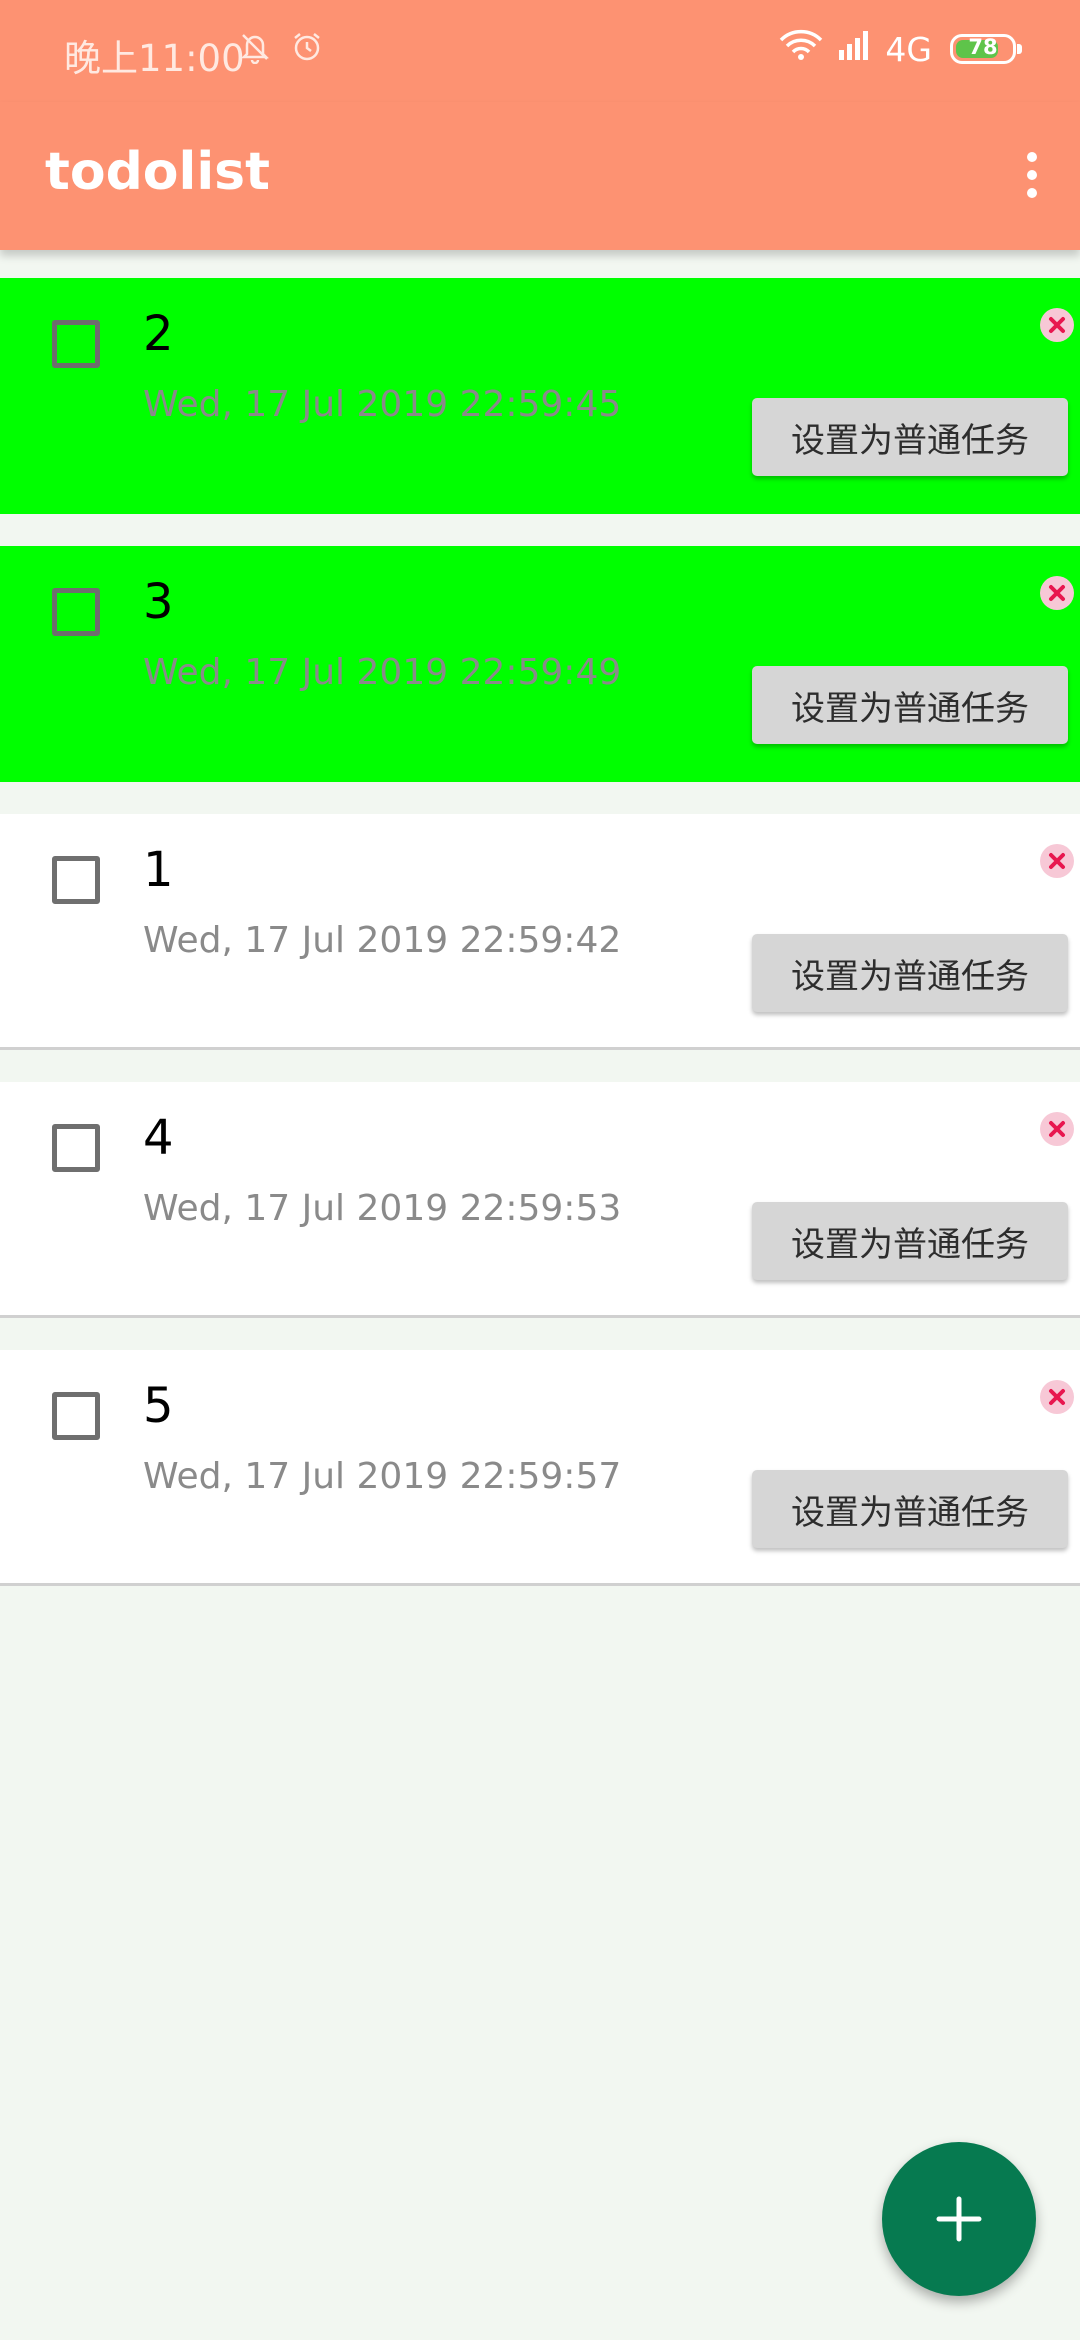 The width and height of the screenshot is (1080, 2340). I want to click on task-timestamp: Wed, 17 Jul 2019 22:59:57, so click(382, 1476).